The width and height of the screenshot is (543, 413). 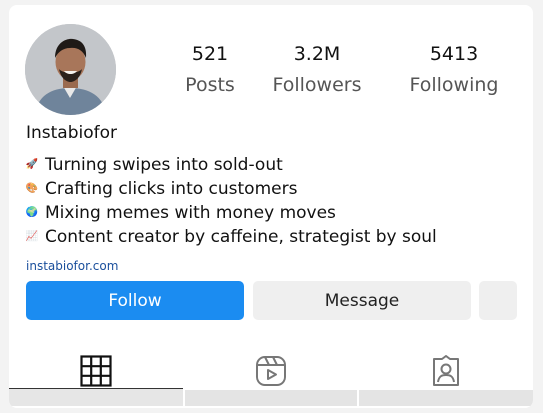 I want to click on tab-reels, so click(x=271, y=375).